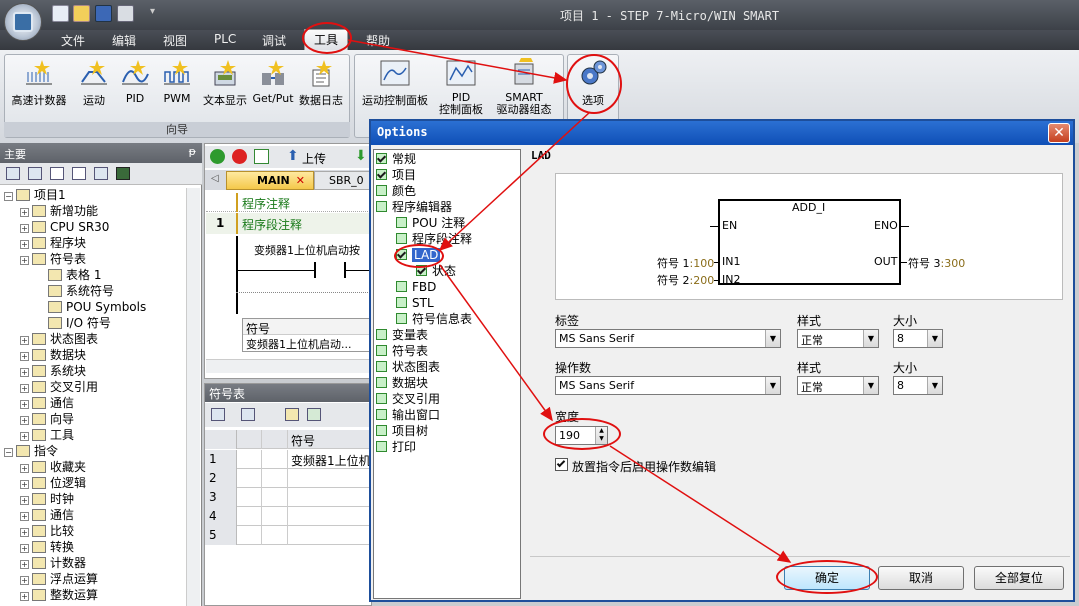 The height and width of the screenshot is (606, 1079). I want to click on options-tree-item: POU 注释, so click(448, 223).